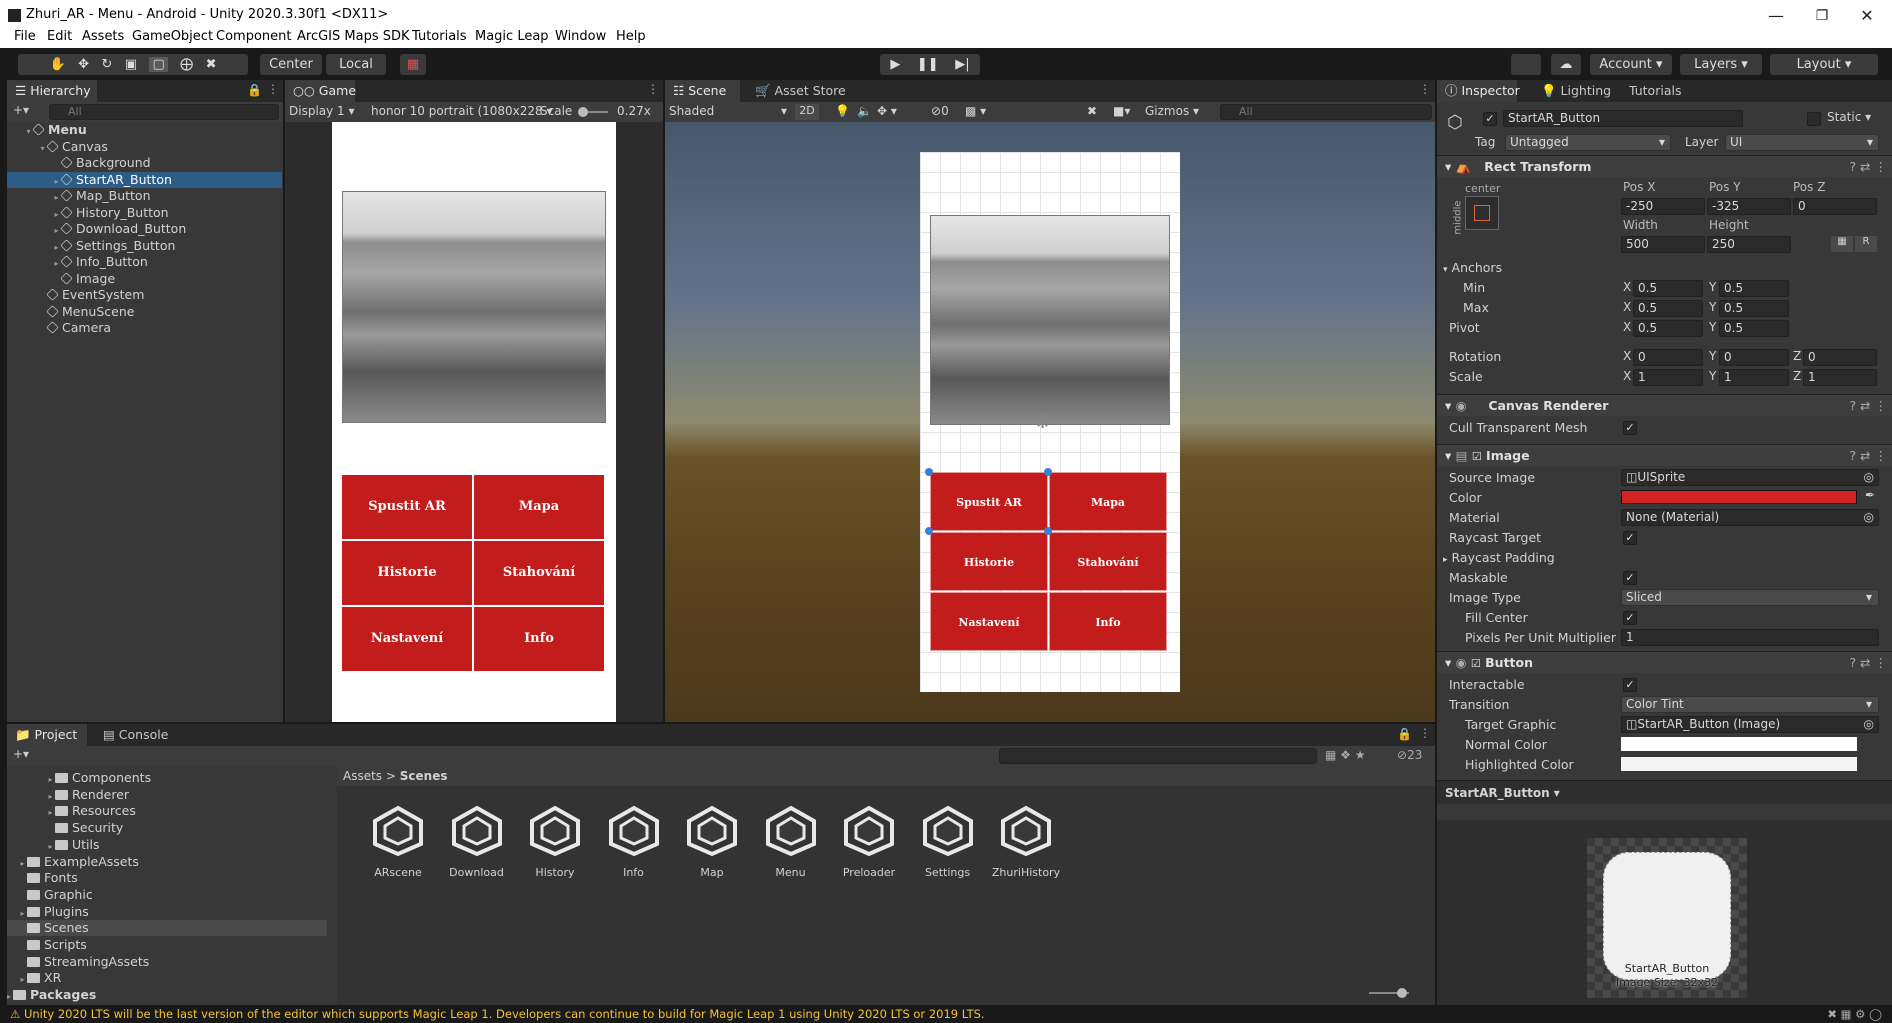 The height and width of the screenshot is (1023, 1892). What do you see at coordinates (135, 735) in the screenshot?
I see `tab-console: ▤ Console` at bounding box center [135, 735].